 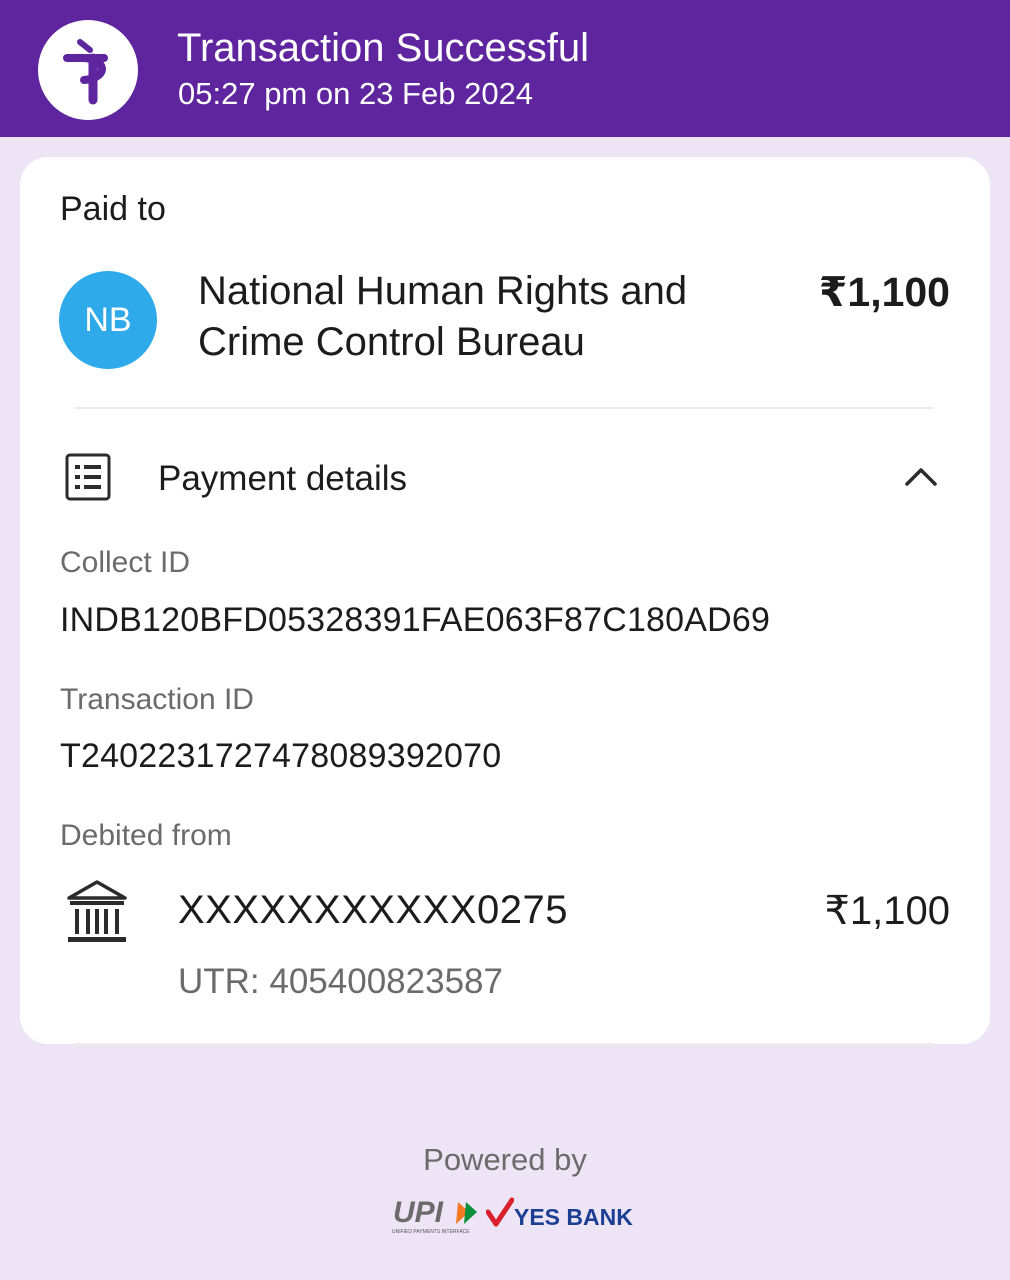 What do you see at coordinates (505, 1159) in the screenshot?
I see `powered-by-label: Powered by` at bounding box center [505, 1159].